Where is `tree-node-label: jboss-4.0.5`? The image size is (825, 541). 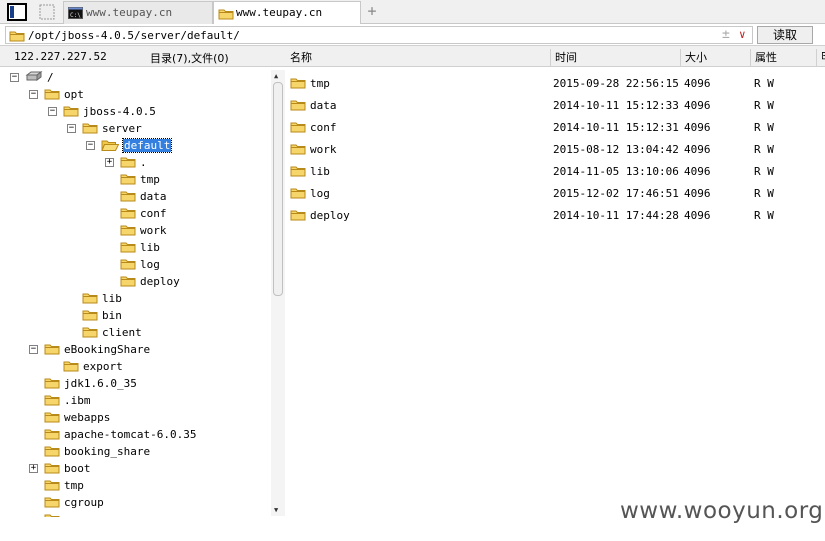
tree-node-label: jboss-4.0.5 is located at coordinates (119, 111).